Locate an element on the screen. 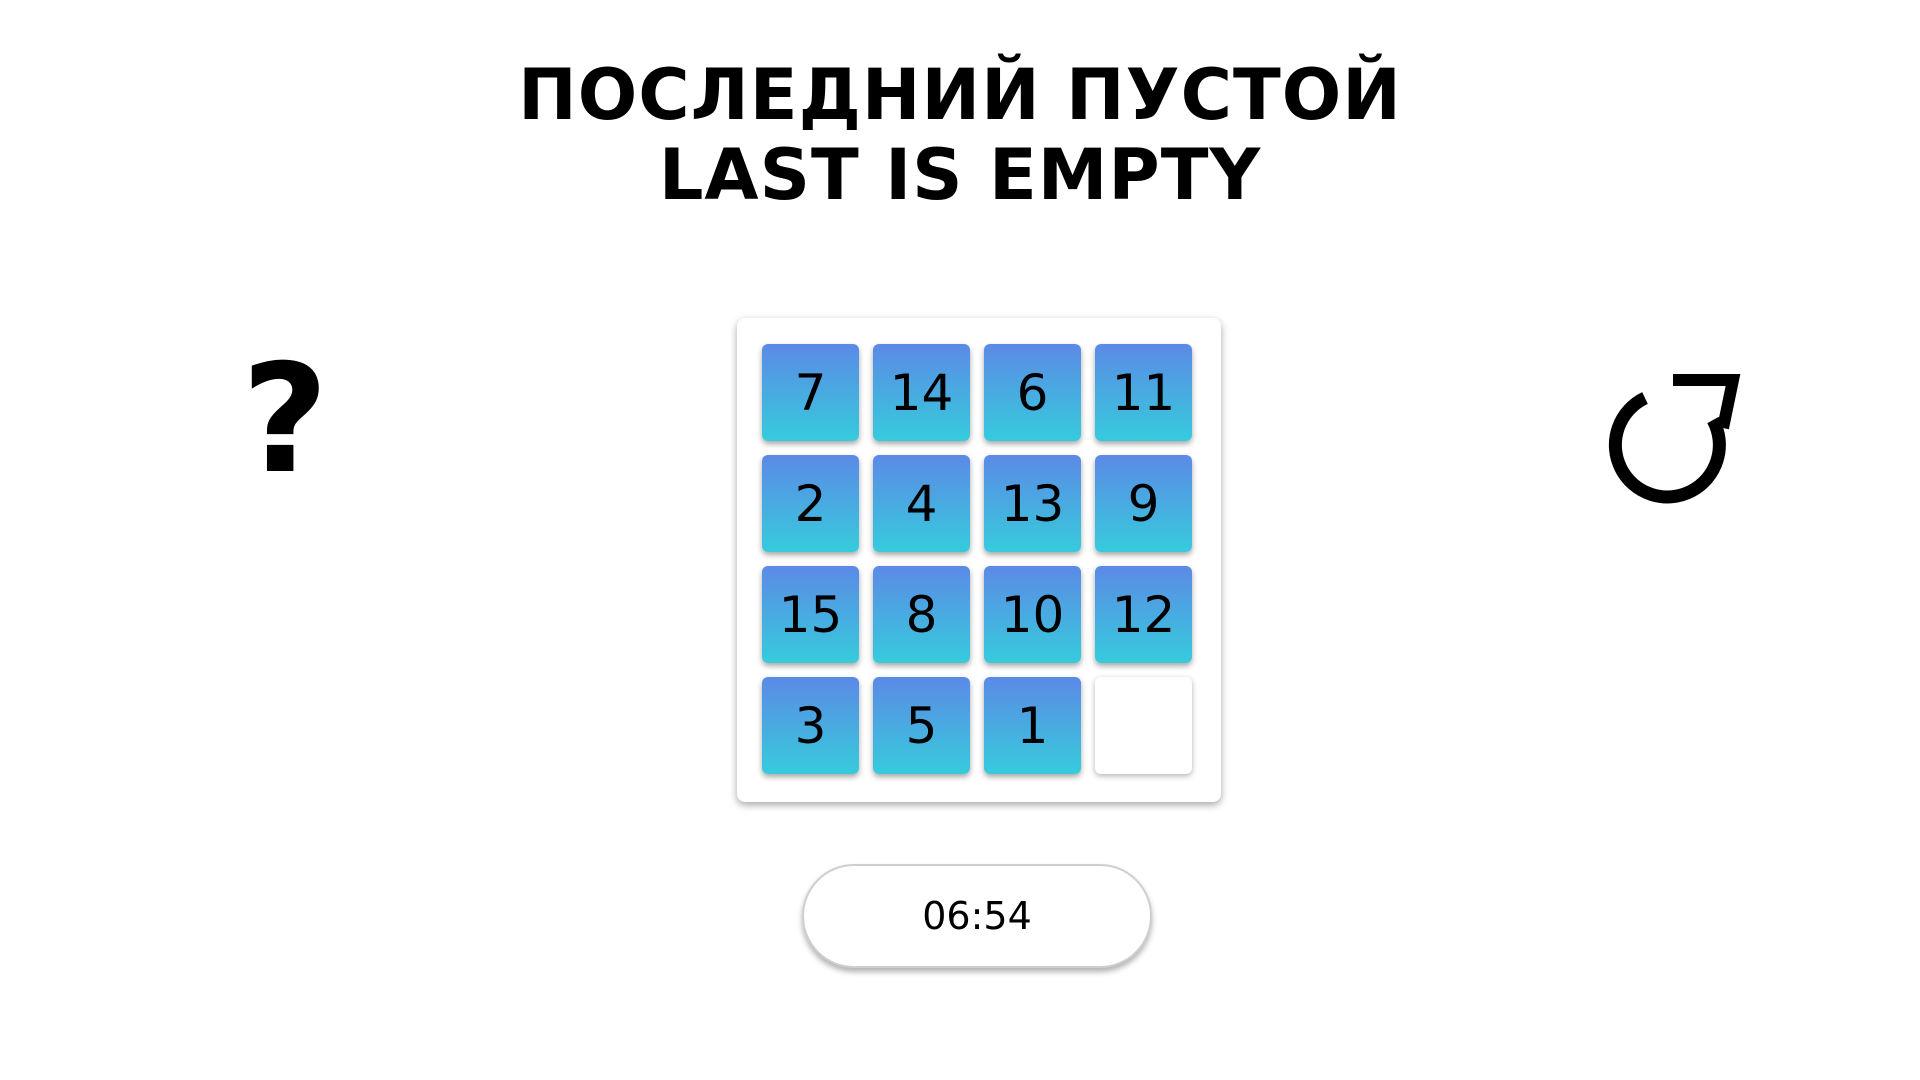 The width and height of the screenshot is (1920, 1080). tile-grid: 7 14 6 11 2 4 13 9 15 8 10 12 3 5 1 is located at coordinates (977, 559).